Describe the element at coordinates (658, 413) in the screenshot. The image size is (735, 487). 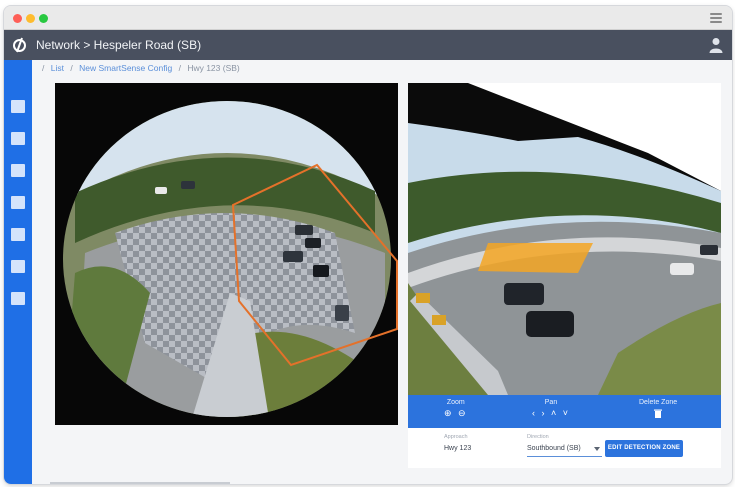
I see `trash-icon` at that location.